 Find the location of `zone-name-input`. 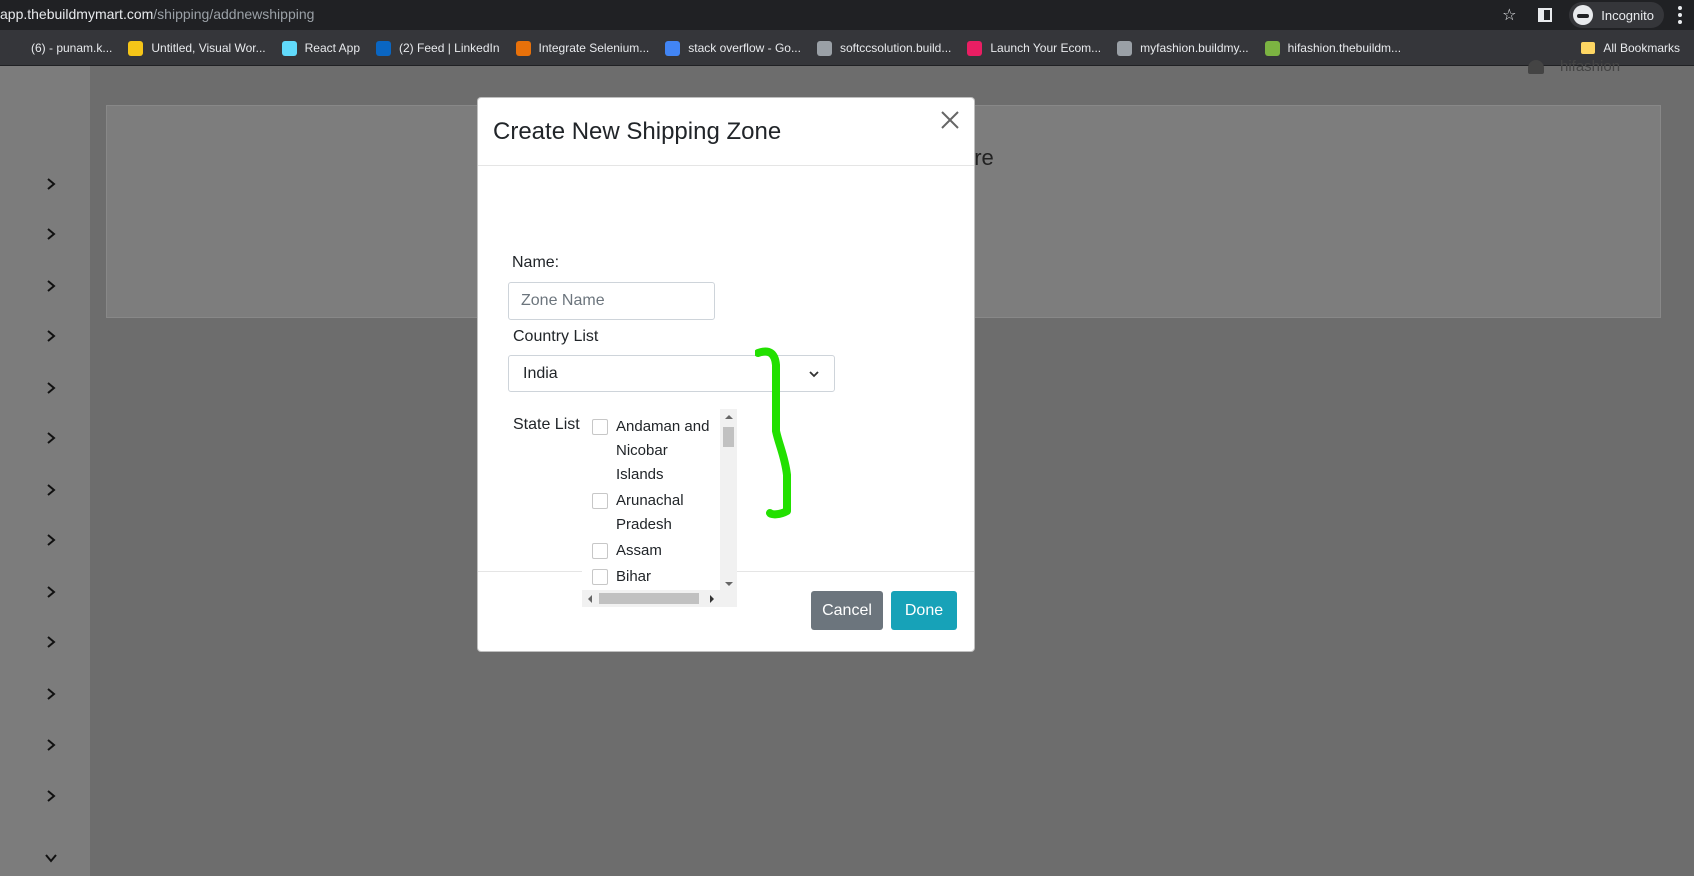

zone-name-input is located at coordinates (611, 301).